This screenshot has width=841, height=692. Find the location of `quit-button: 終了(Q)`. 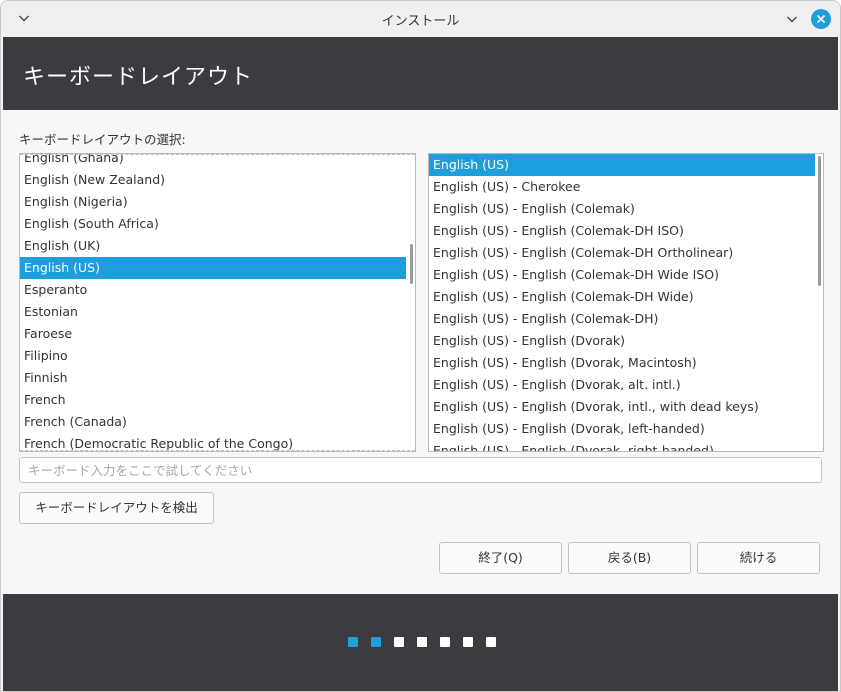

quit-button: 終了(Q) is located at coordinates (500, 558).